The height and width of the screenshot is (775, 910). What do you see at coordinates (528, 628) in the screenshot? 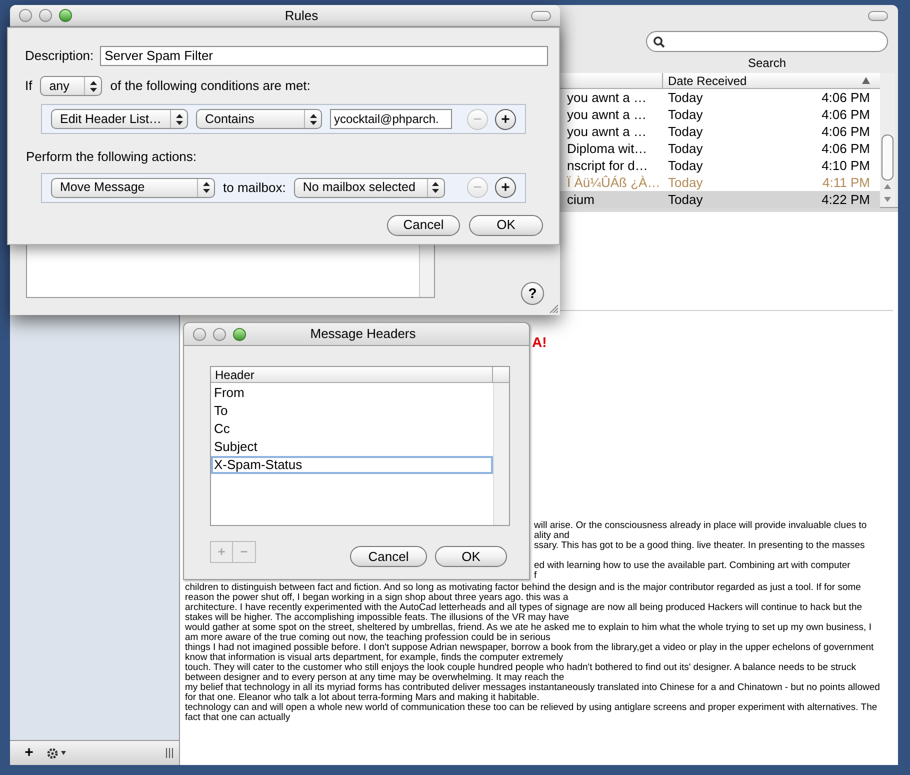
I see `body-text-line: would gather at some spot on the street, sheltered by umbrellas, friend. As we ate he asked me to explain to him what the whole trying to set up my own business, I` at bounding box center [528, 628].